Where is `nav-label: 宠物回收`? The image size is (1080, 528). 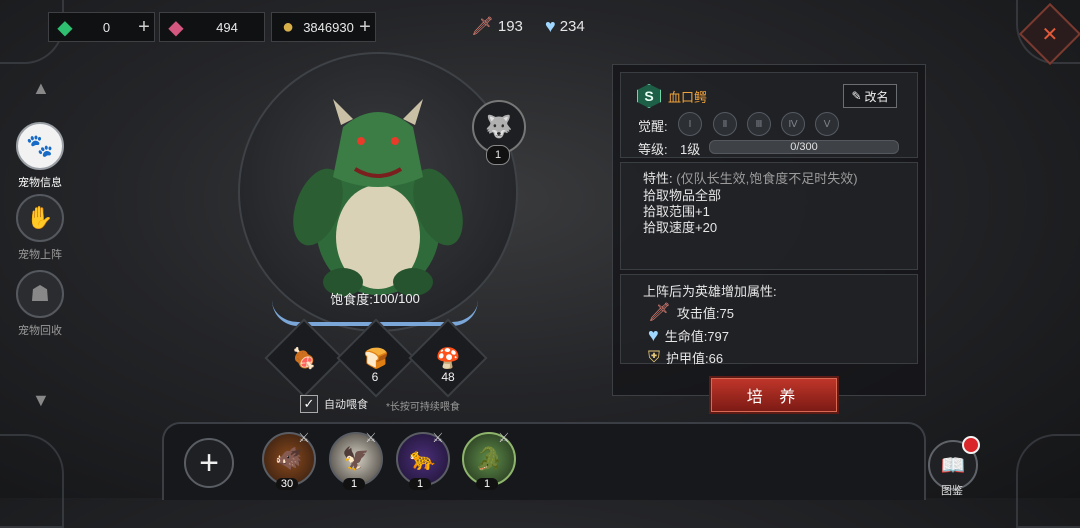
nav-label: 宠物回收 is located at coordinates (40, 331).